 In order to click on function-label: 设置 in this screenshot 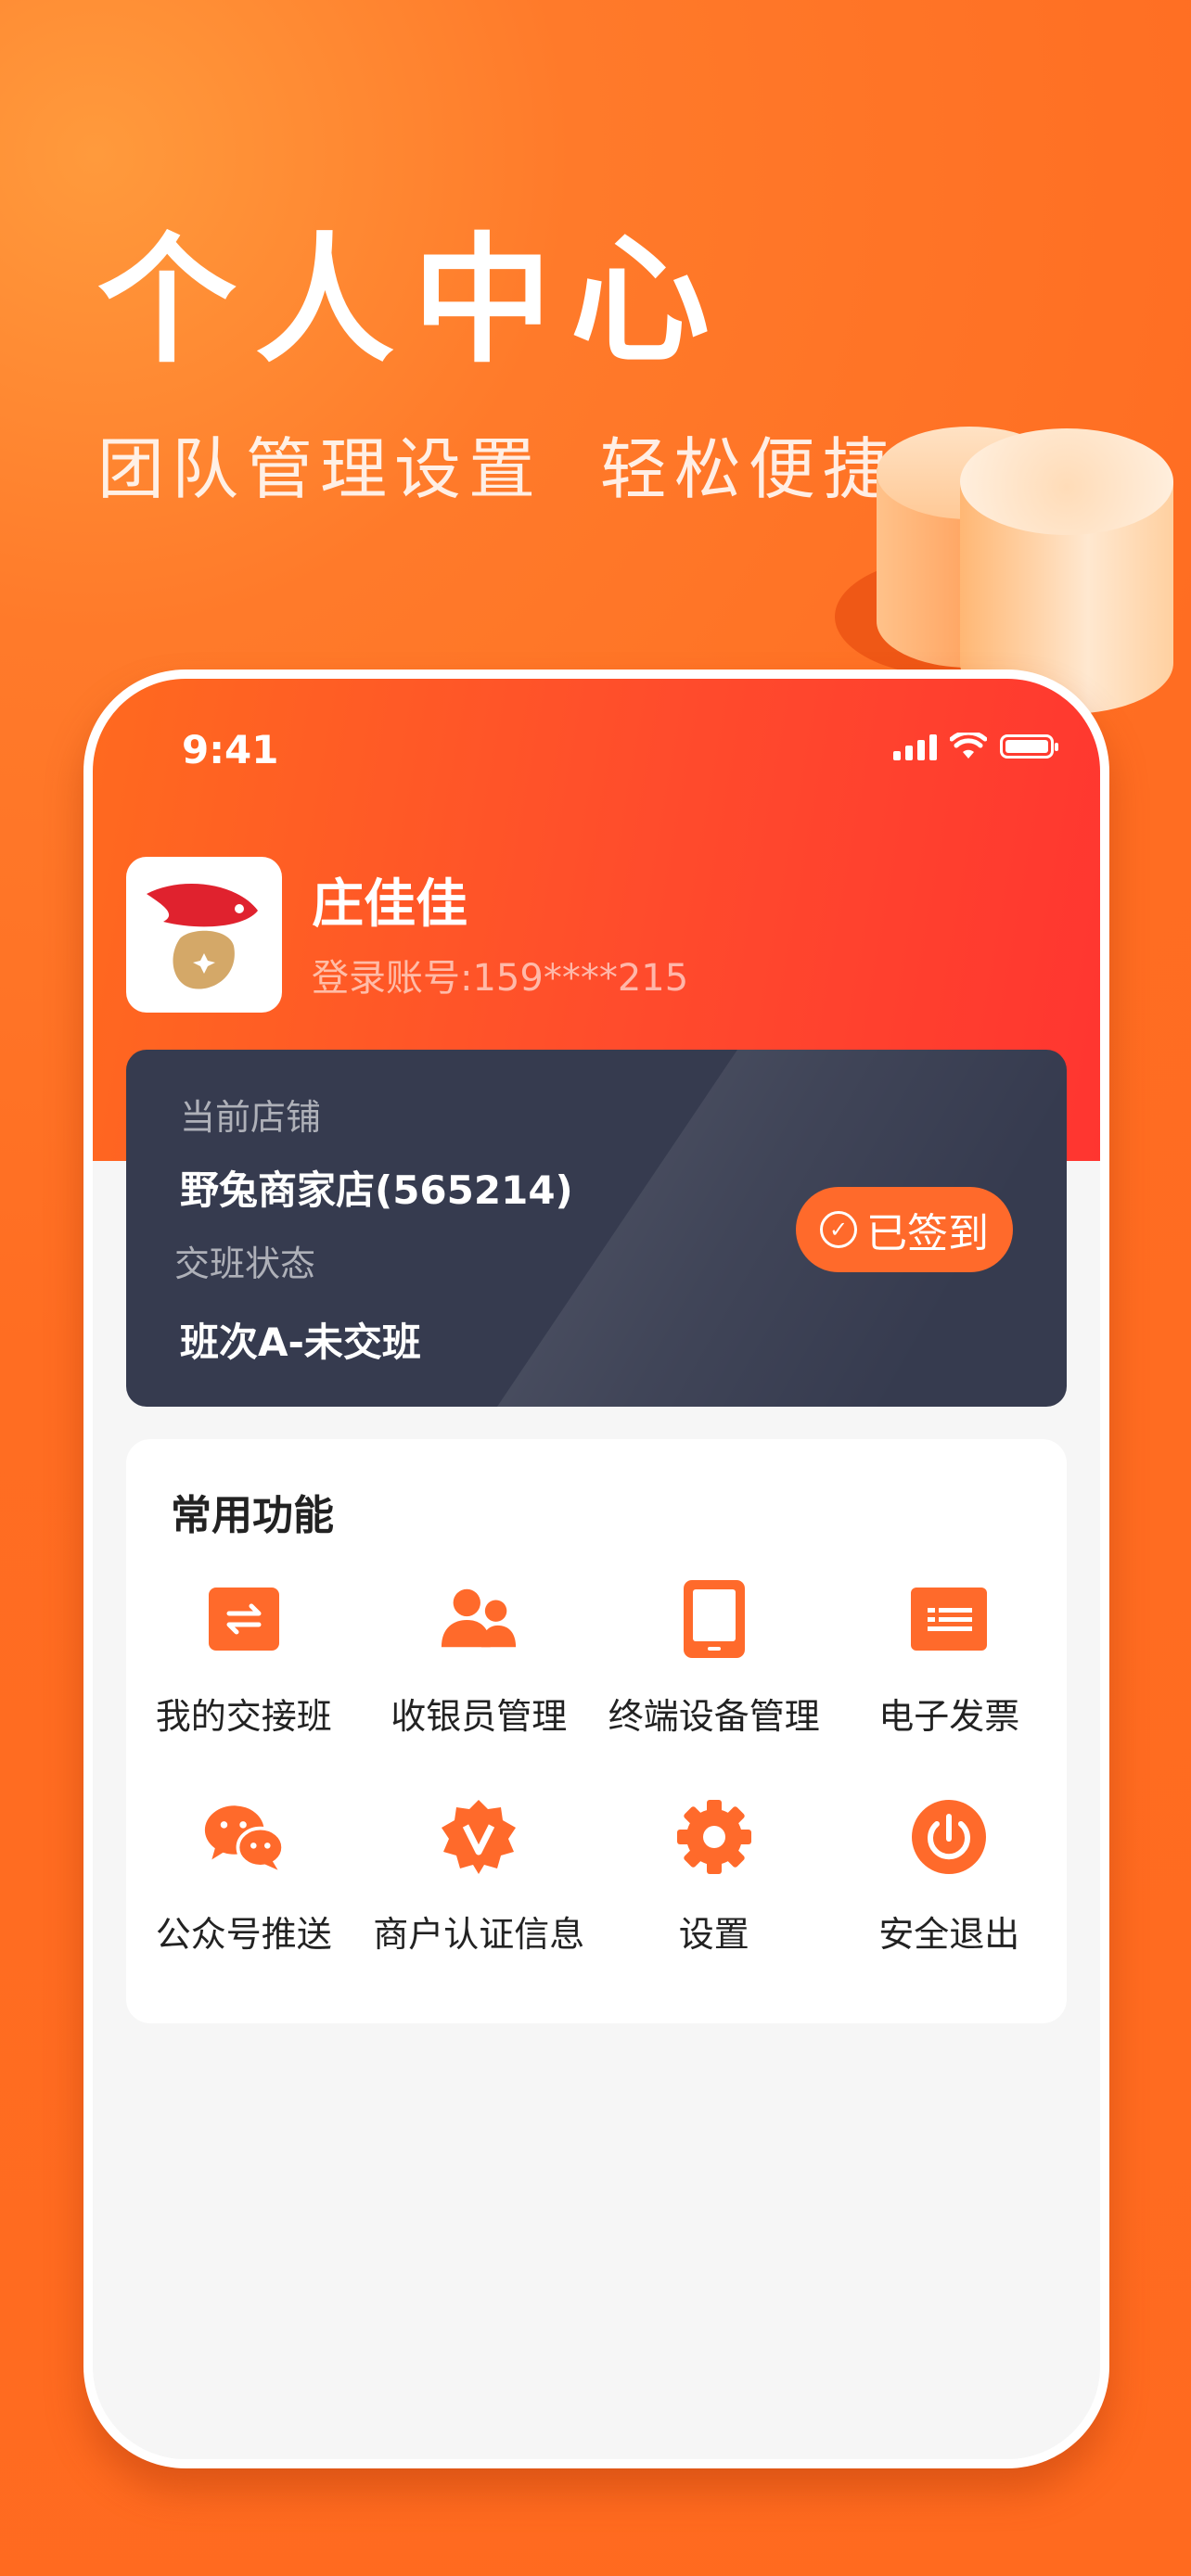, I will do `click(713, 1935)`.